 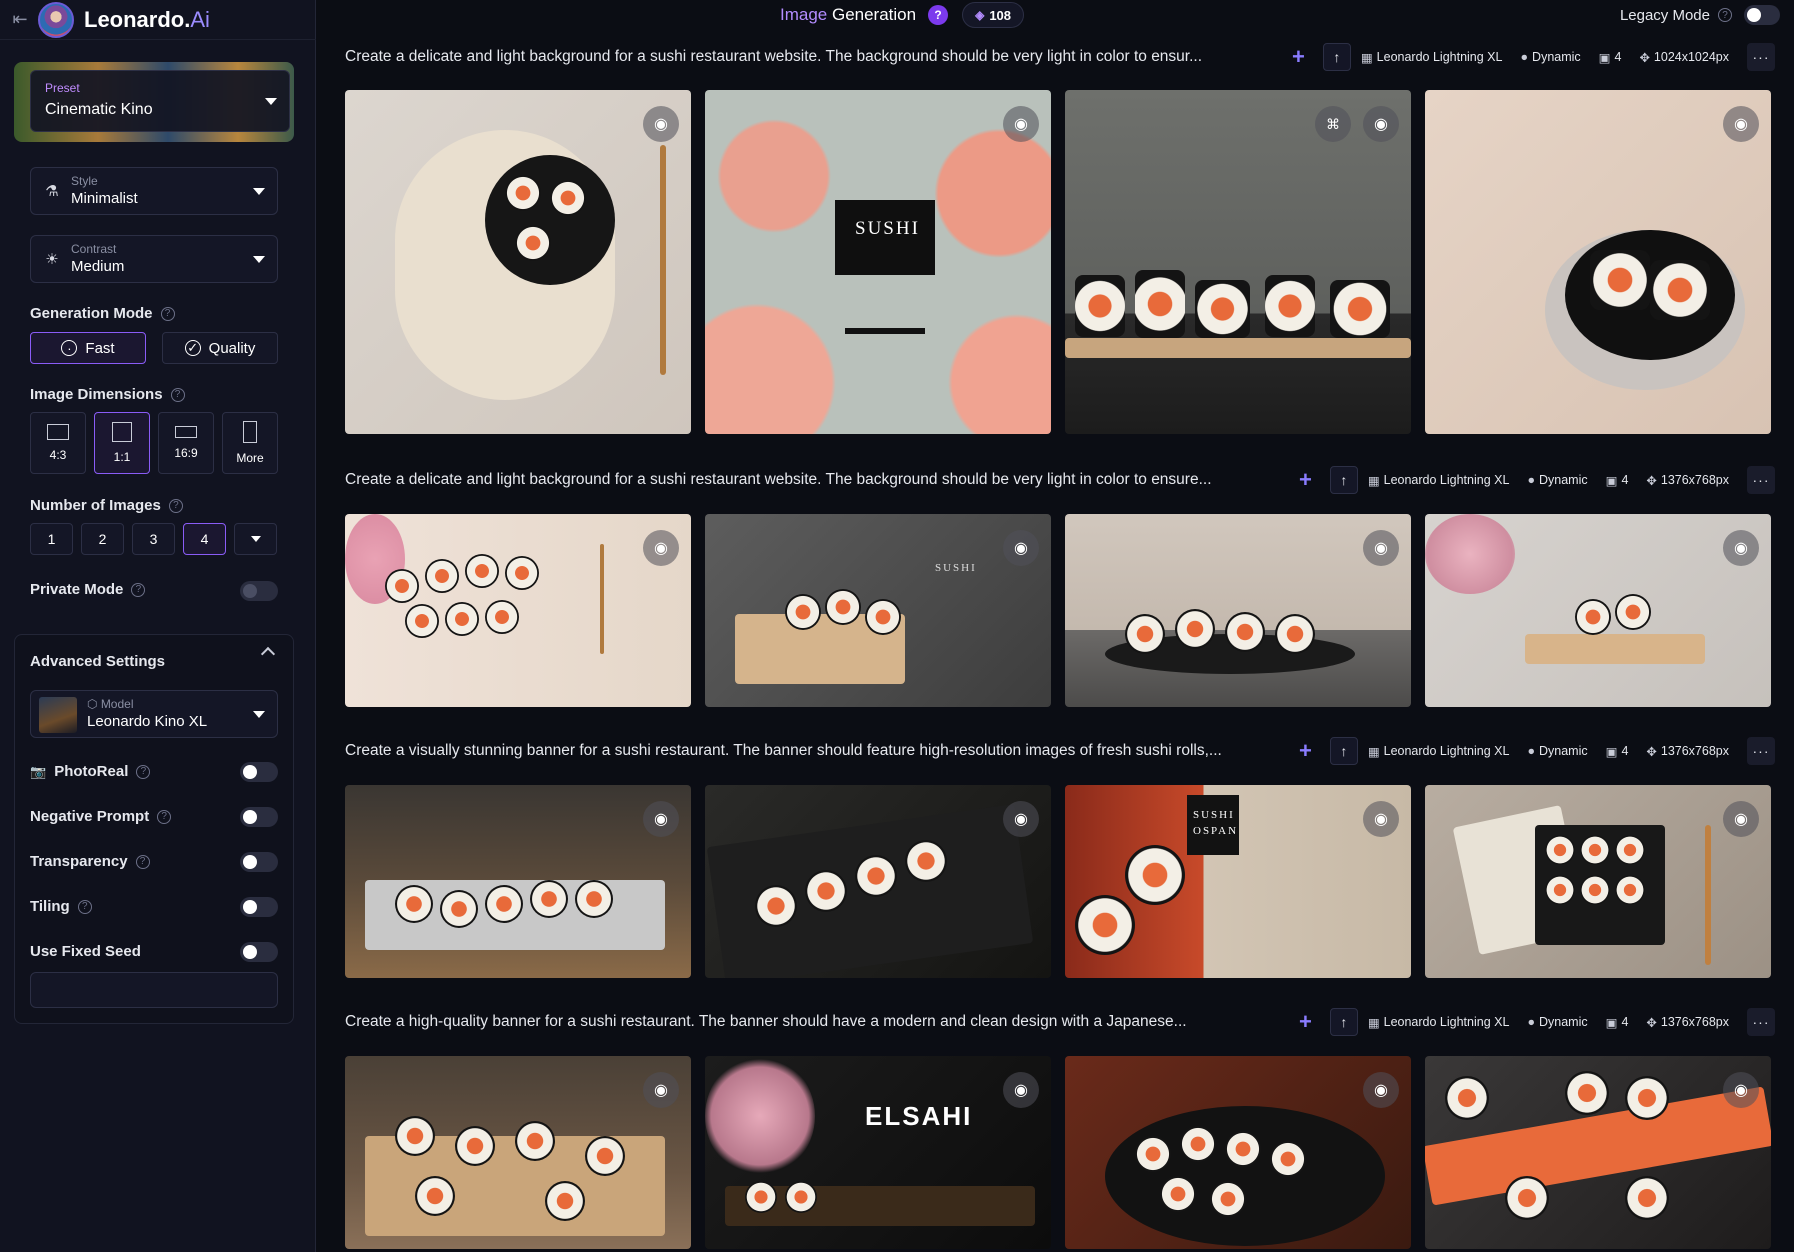 What do you see at coordinates (1238, 262) in the screenshot?
I see `generated-image: ⌘ ◉` at bounding box center [1238, 262].